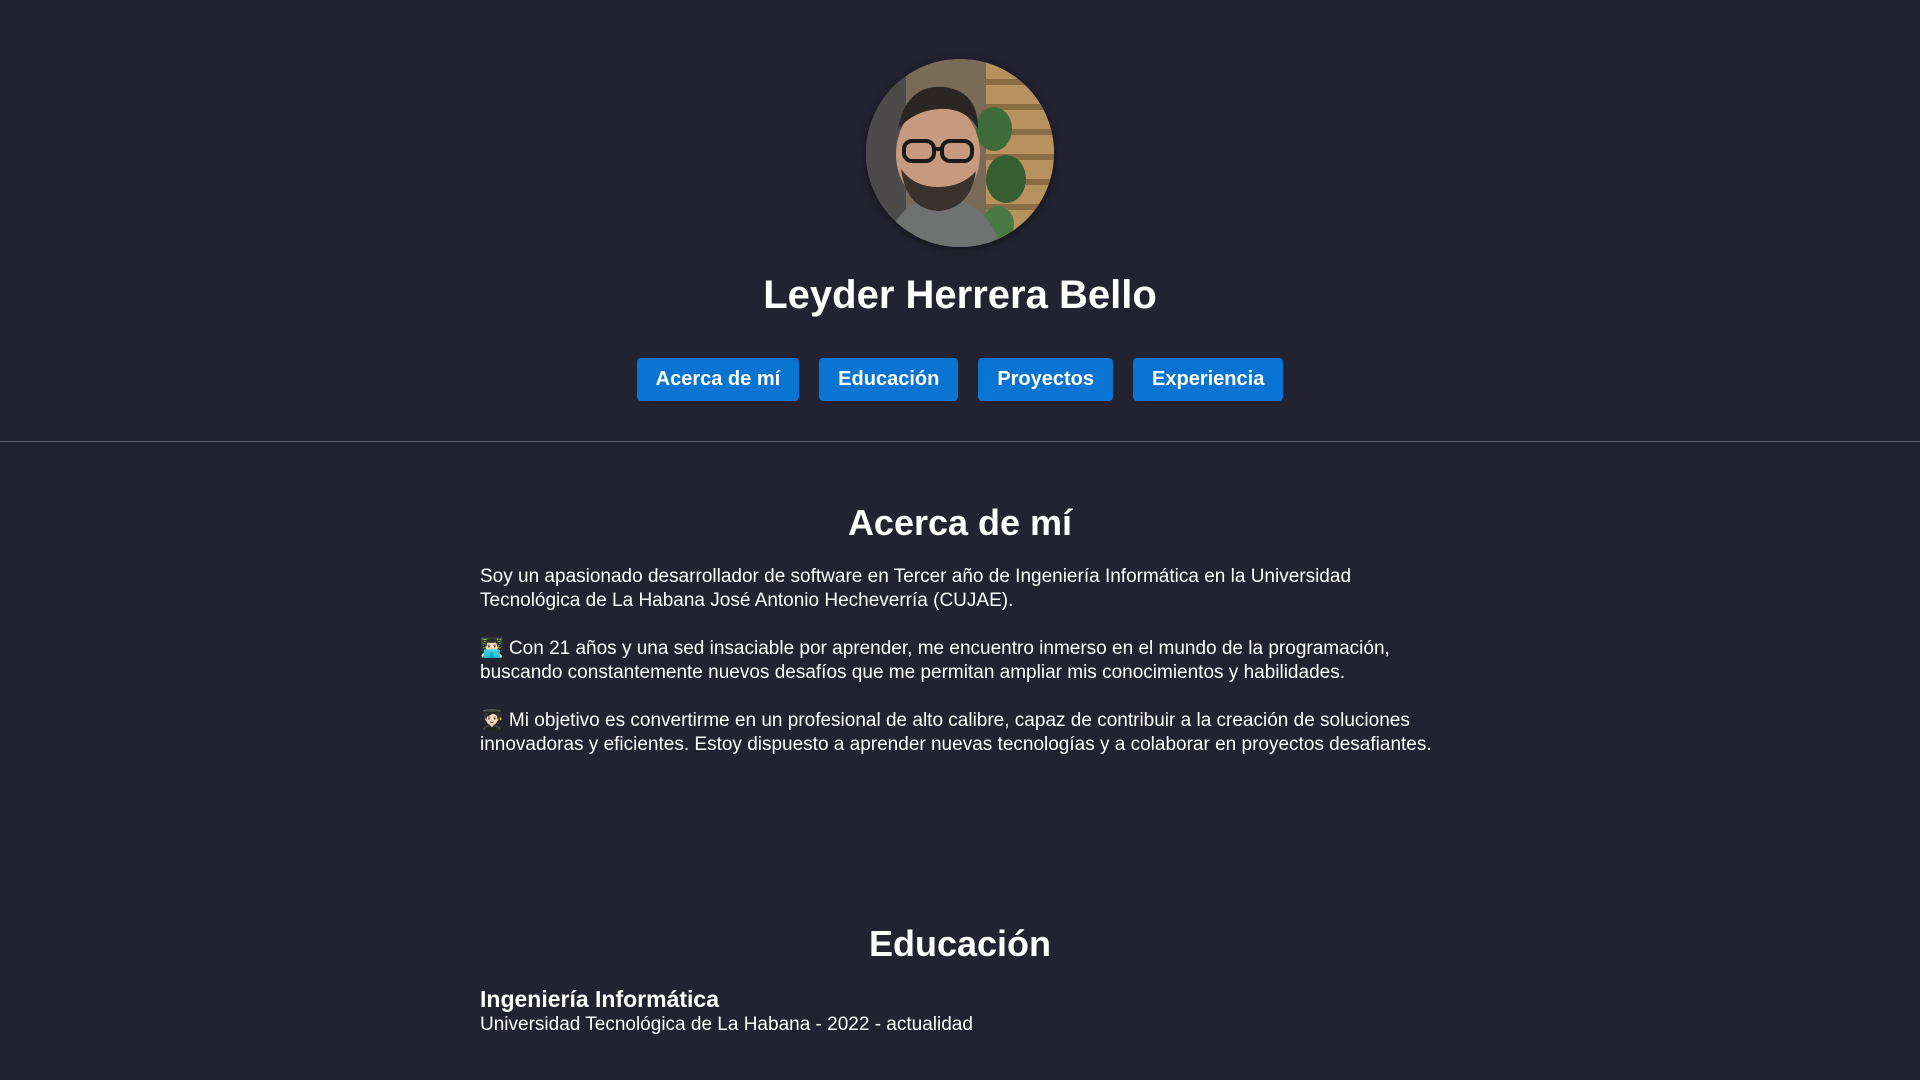  I want to click on nav-button-about: Acerca de mí, so click(718, 379).